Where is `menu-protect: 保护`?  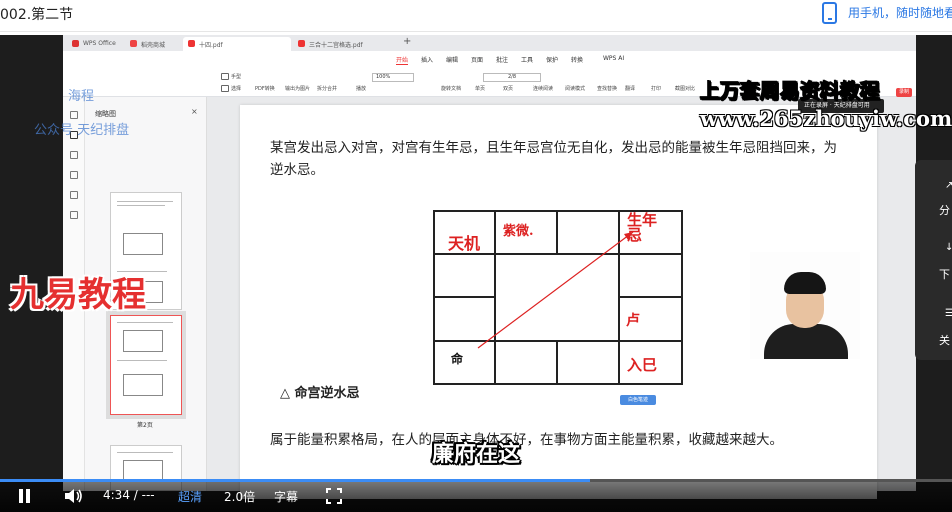
menu-protect: 保护 is located at coordinates (552, 59).